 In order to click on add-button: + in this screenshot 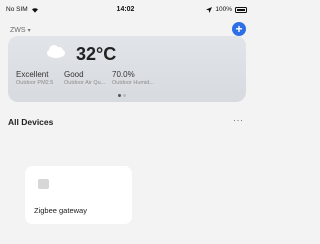, I will do `click(239, 29)`.